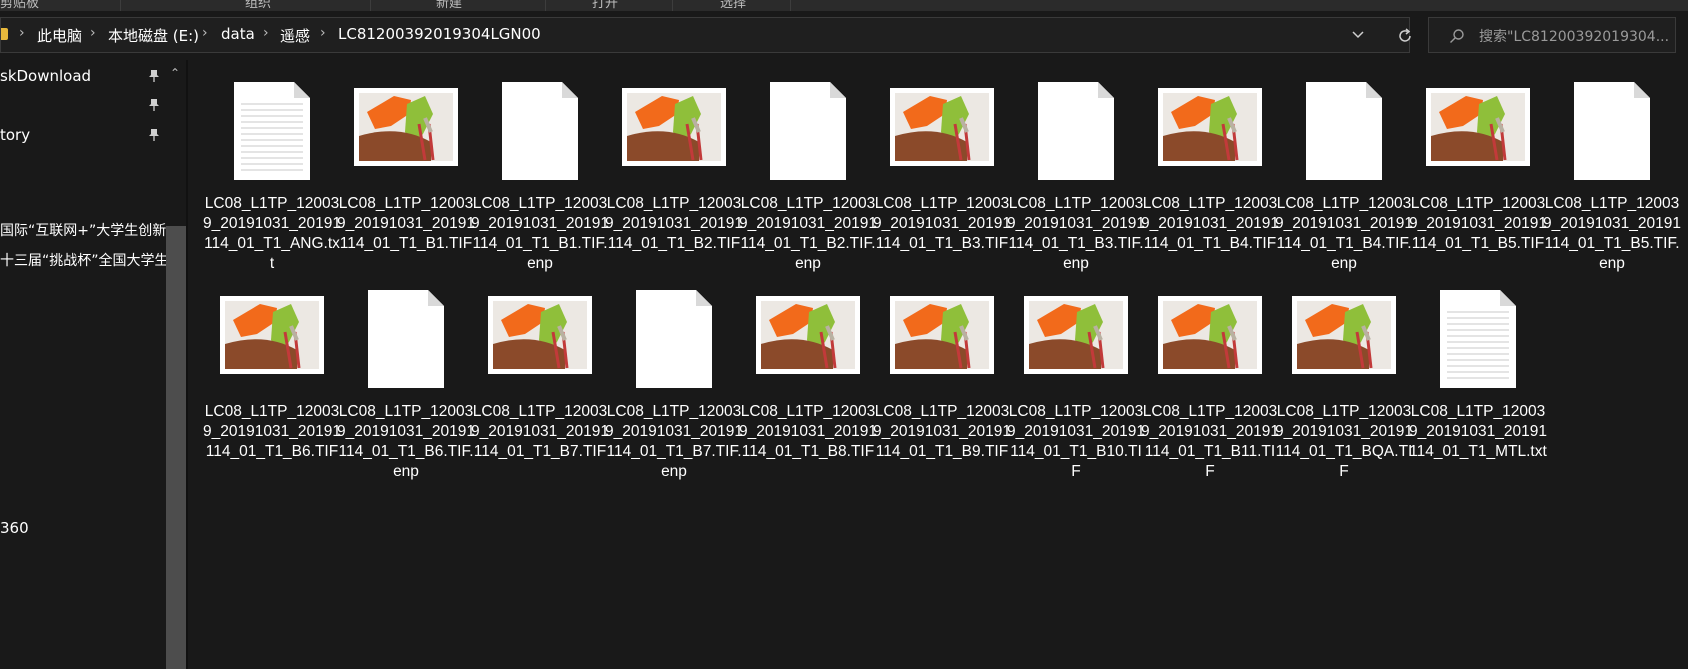  Describe the element at coordinates (605, 5) in the screenshot. I see `ribbon-group-open: 打开` at that location.